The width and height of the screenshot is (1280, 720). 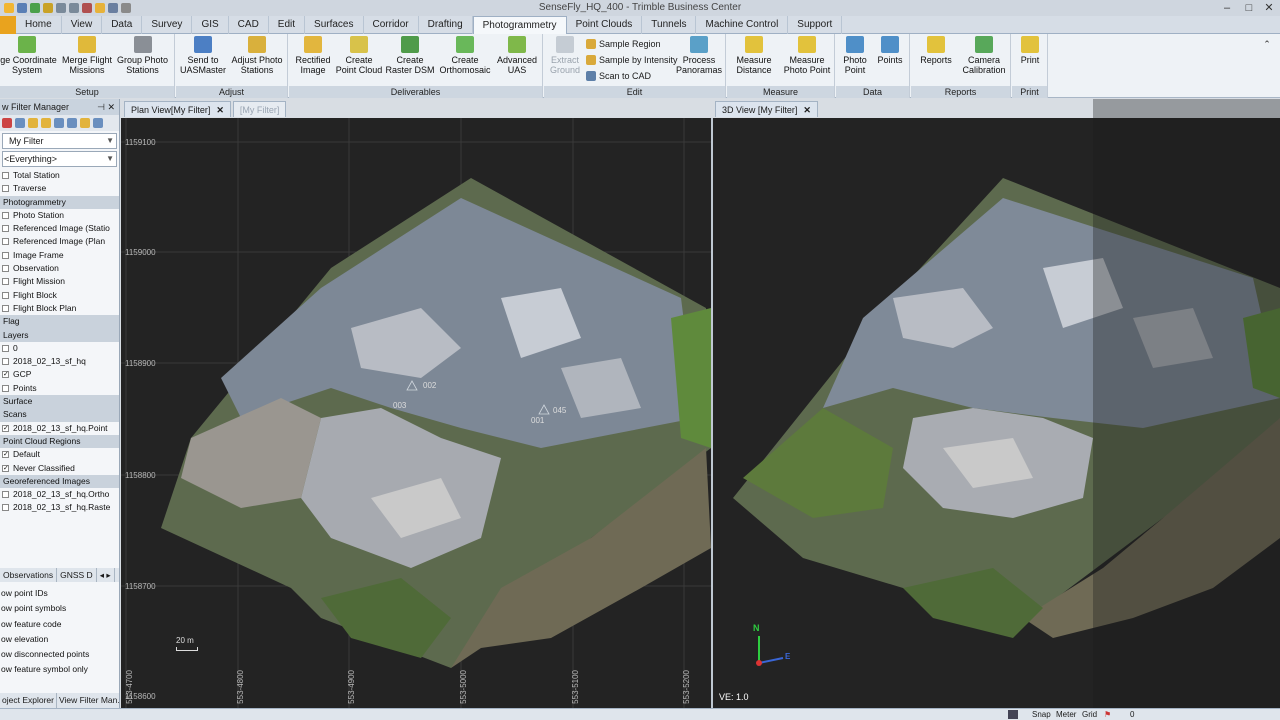 What do you see at coordinates (59, 593) in the screenshot?
I see `option-point-ids: ow point IDs` at bounding box center [59, 593].